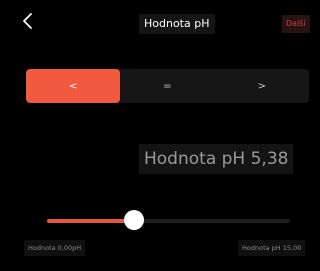  I want to click on less-than-option: <, so click(73, 86).